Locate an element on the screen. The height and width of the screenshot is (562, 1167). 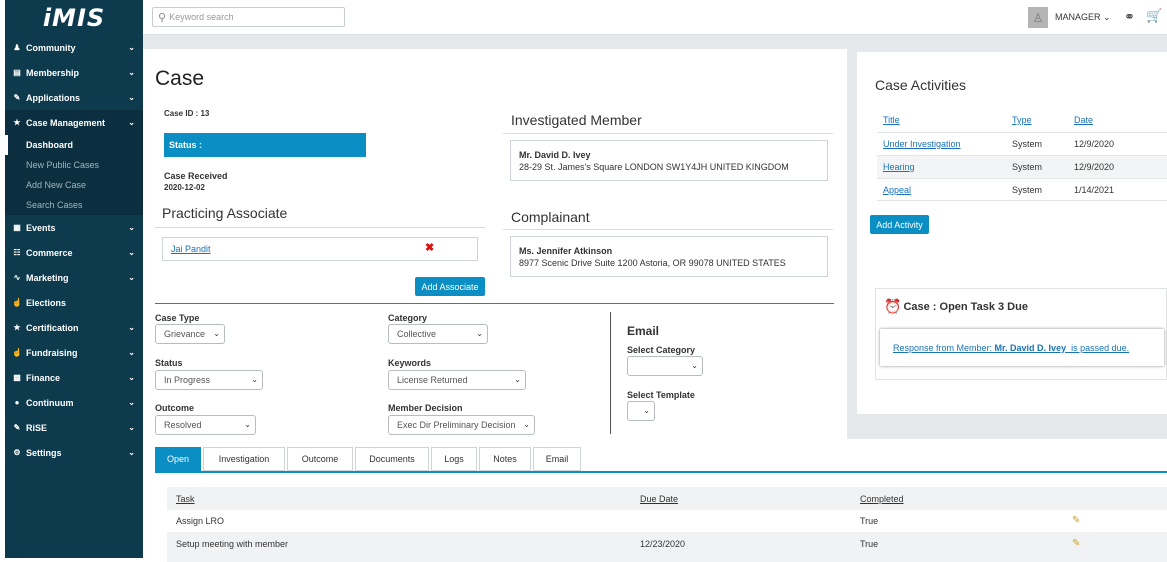
subnav-search-cases: Search Cases is located at coordinates (74, 205).